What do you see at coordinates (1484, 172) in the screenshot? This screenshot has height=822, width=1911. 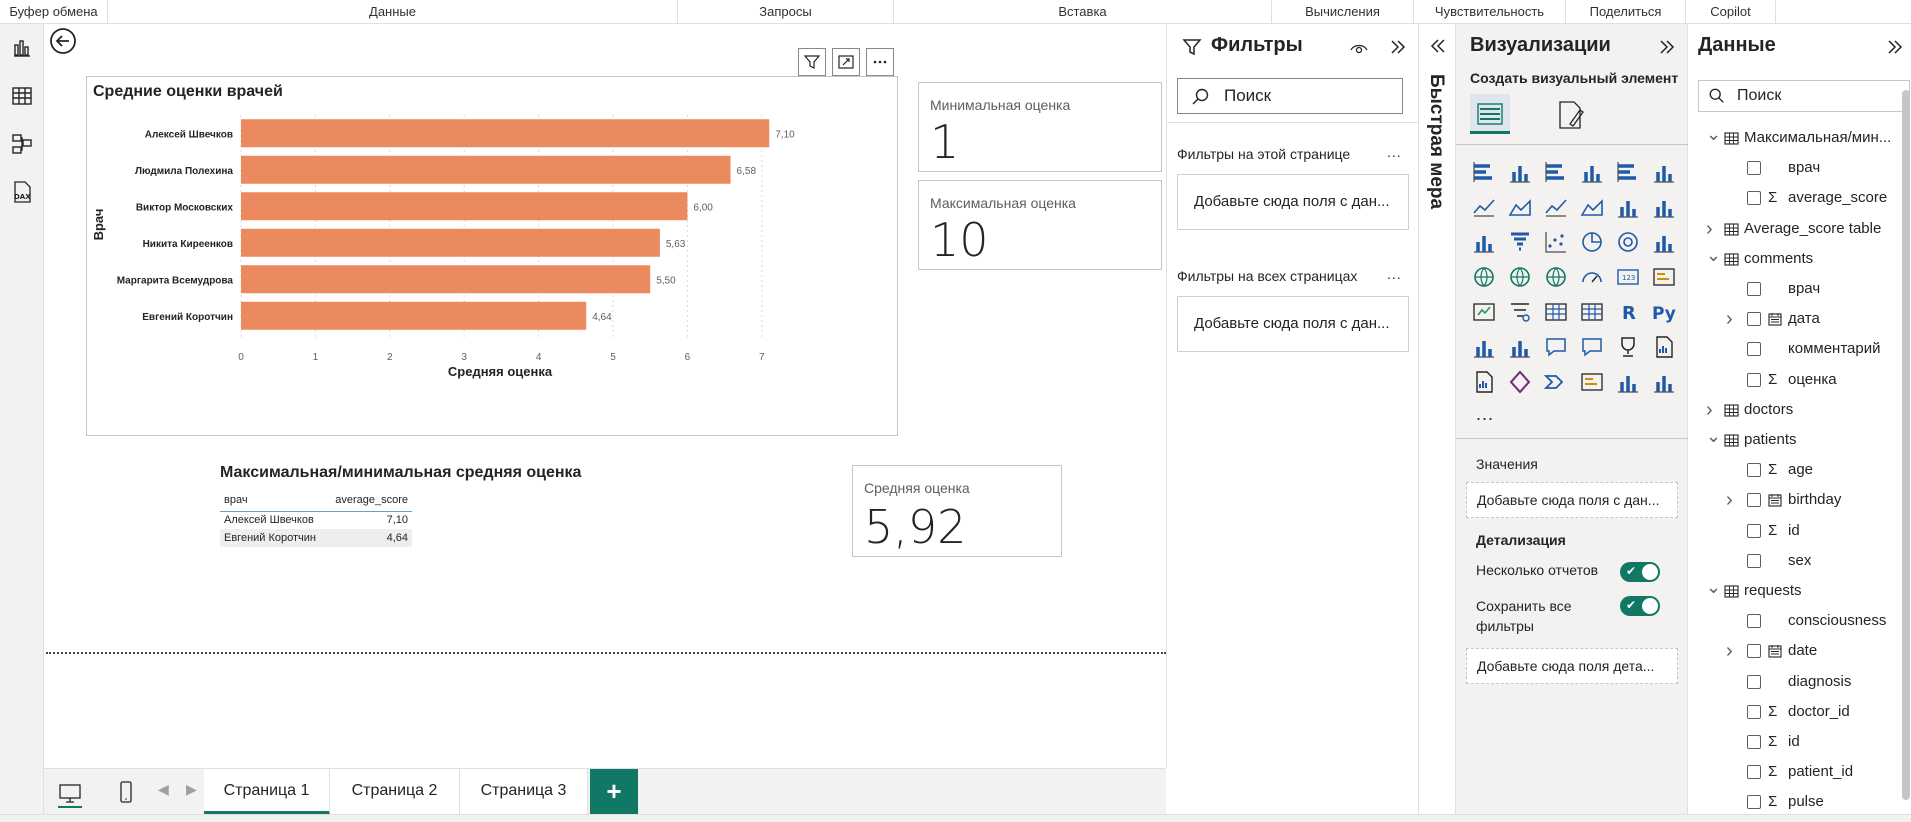 I see `stacked-bar-icon` at bounding box center [1484, 172].